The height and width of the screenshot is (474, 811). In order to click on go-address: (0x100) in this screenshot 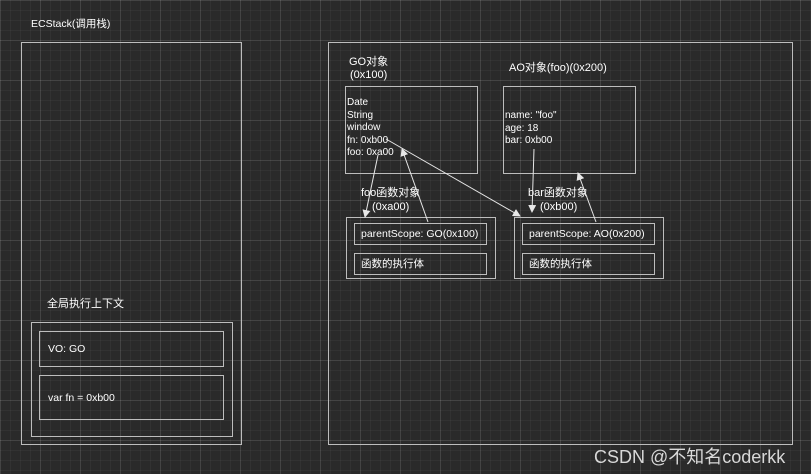, I will do `click(369, 75)`.